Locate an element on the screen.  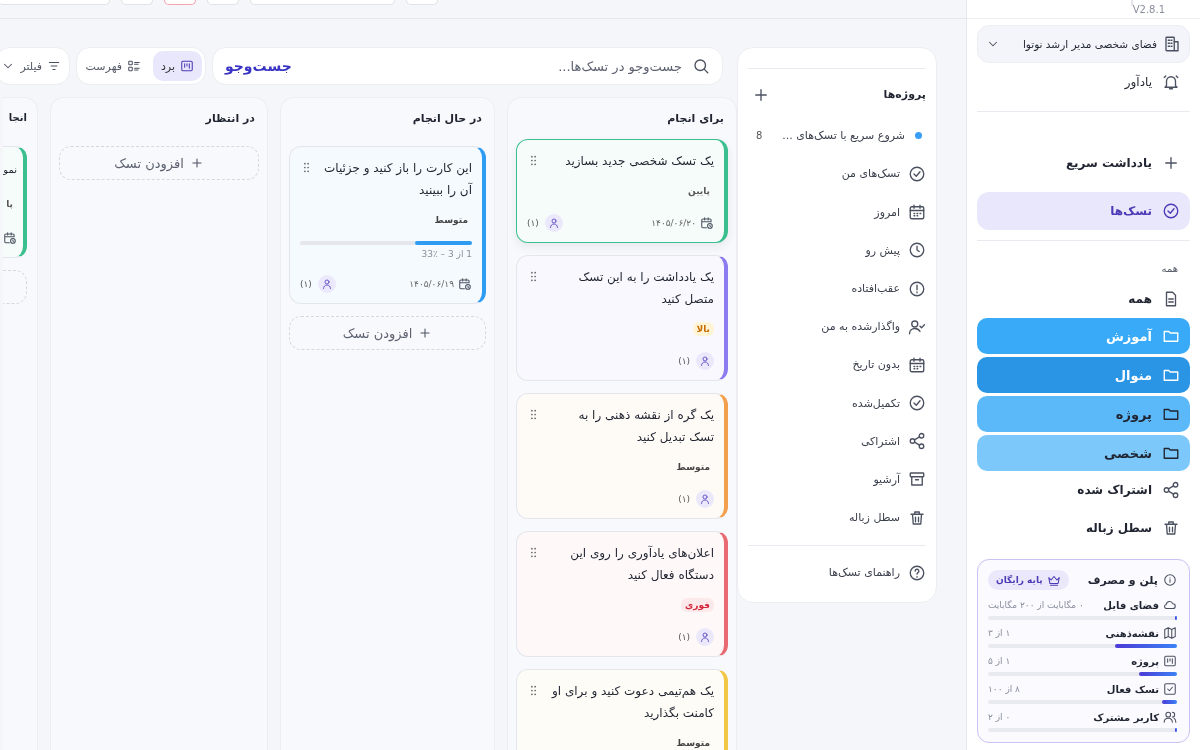
priority-tag: فوری is located at coordinates (697, 605).